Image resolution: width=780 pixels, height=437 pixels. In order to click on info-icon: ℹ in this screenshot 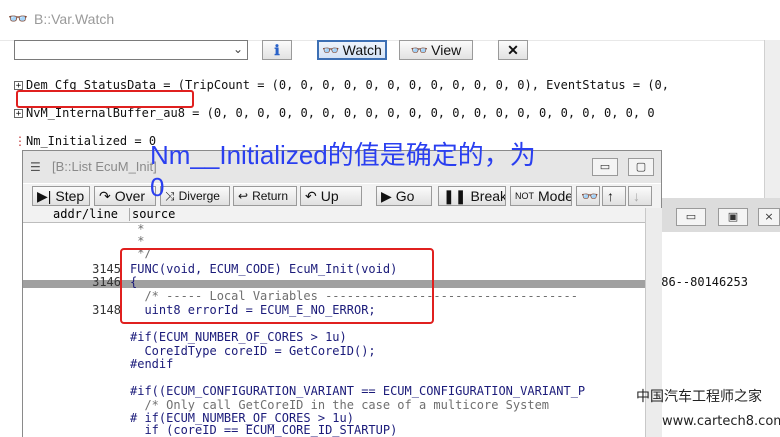, I will do `click(277, 49)`.